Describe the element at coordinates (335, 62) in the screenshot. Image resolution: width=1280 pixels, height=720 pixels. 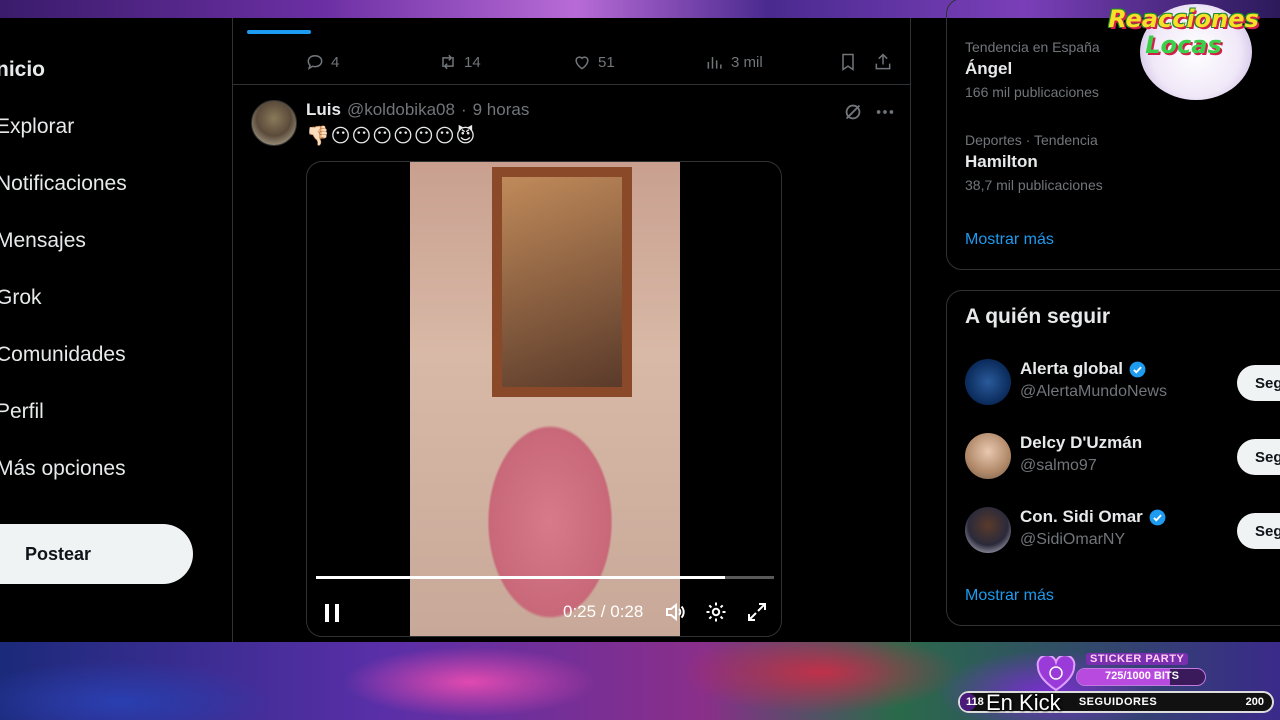
I see `reply-count: 4` at that location.